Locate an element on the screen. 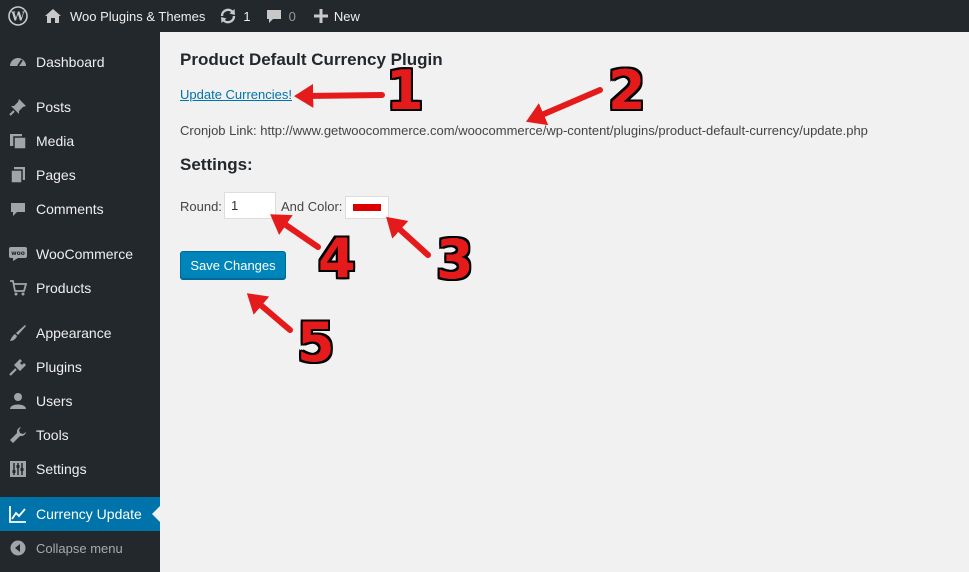 Image resolution: width=969 pixels, height=572 pixels. sidebar-item-label: Comments is located at coordinates (70, 209).